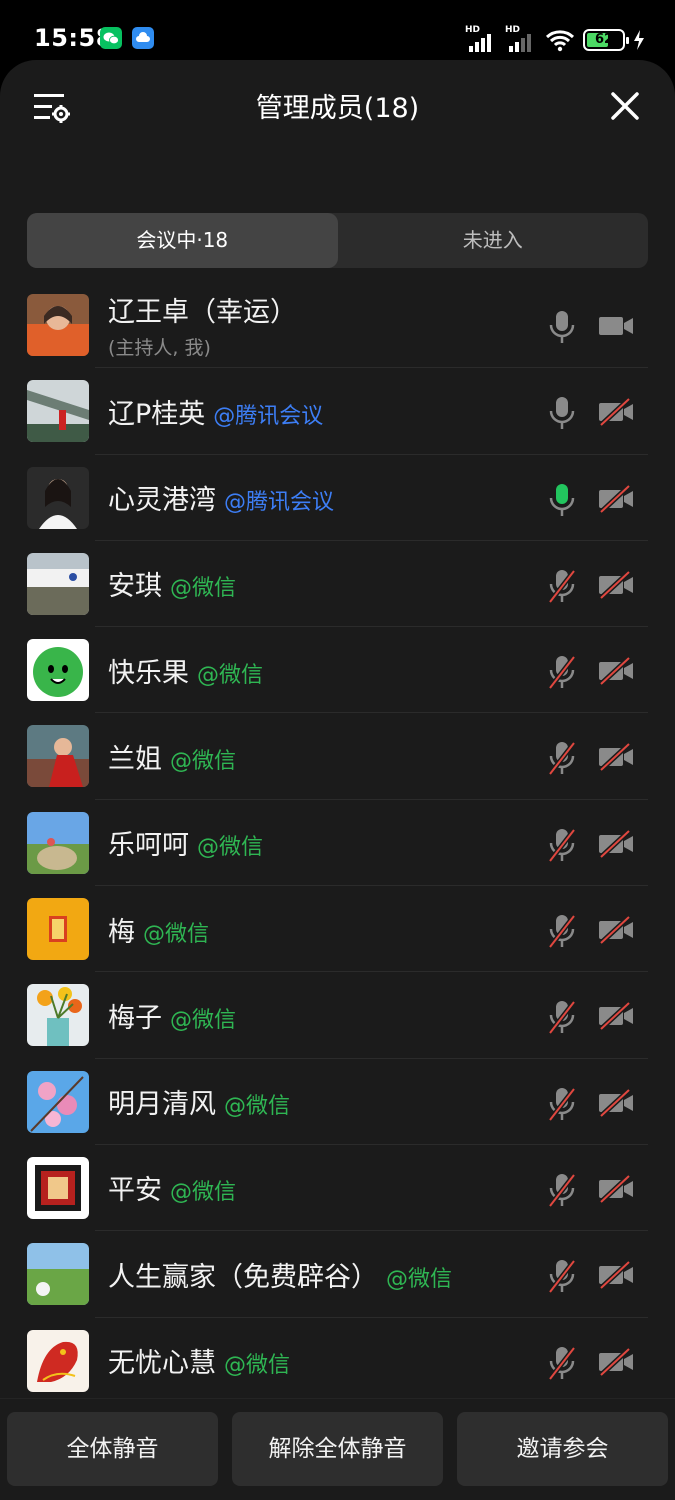  What do you see at coordinates (337, 756) in the screenshot?
I see `member-row: 兰姐 @微信` at bounding box center [337, 756].